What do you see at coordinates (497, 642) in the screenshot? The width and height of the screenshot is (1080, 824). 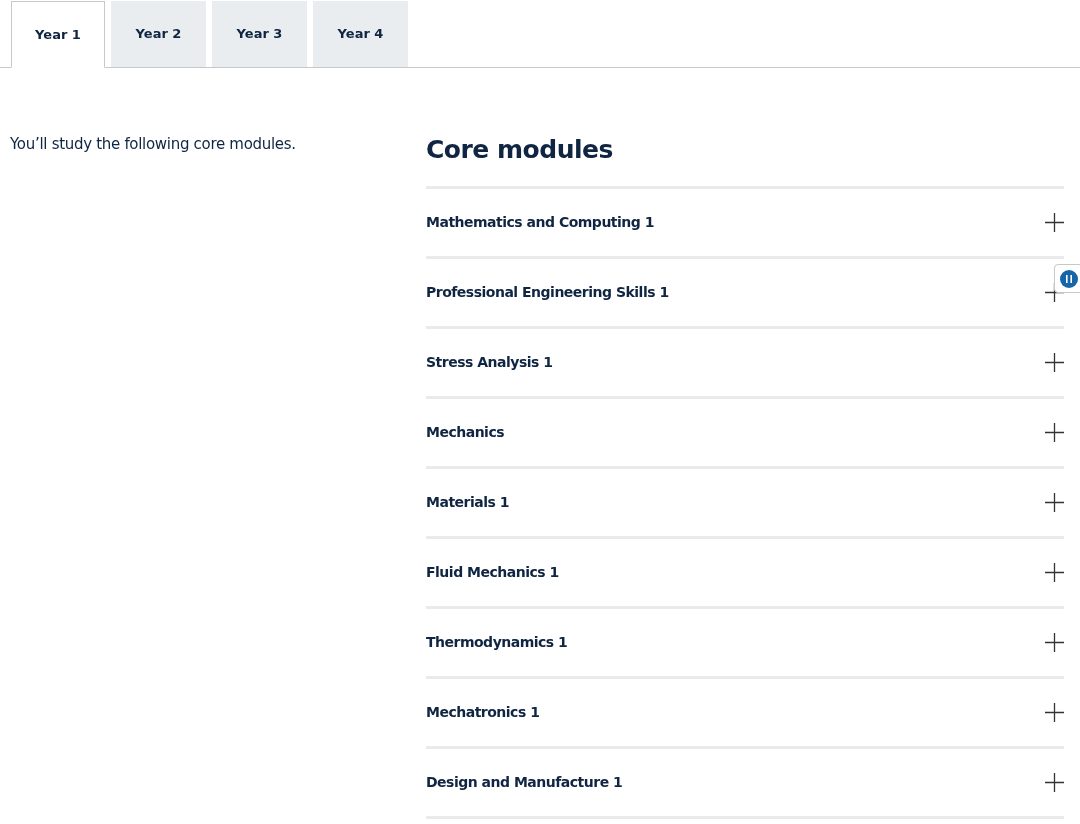 I see `module-title: Thermodynamics 1` at bounding box center [497, 642].